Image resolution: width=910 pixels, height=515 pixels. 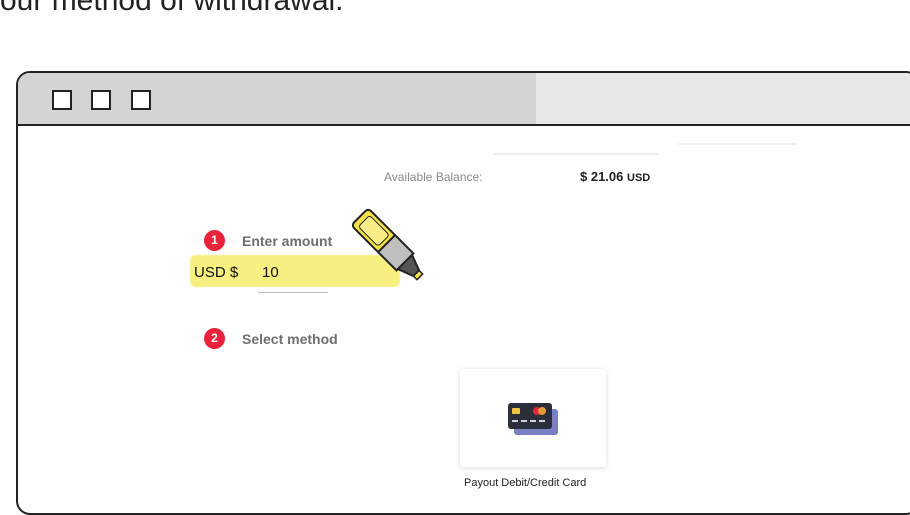 I want to click on step-2-badge: 2, so click(x=214, y=338).